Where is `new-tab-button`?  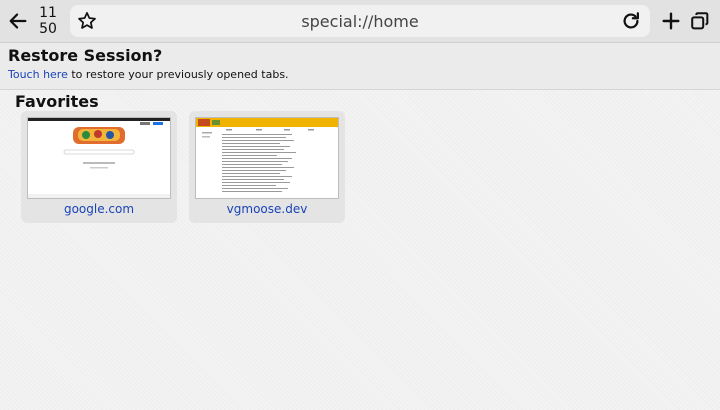 new-tab-button is located at coordinates (671, 21).